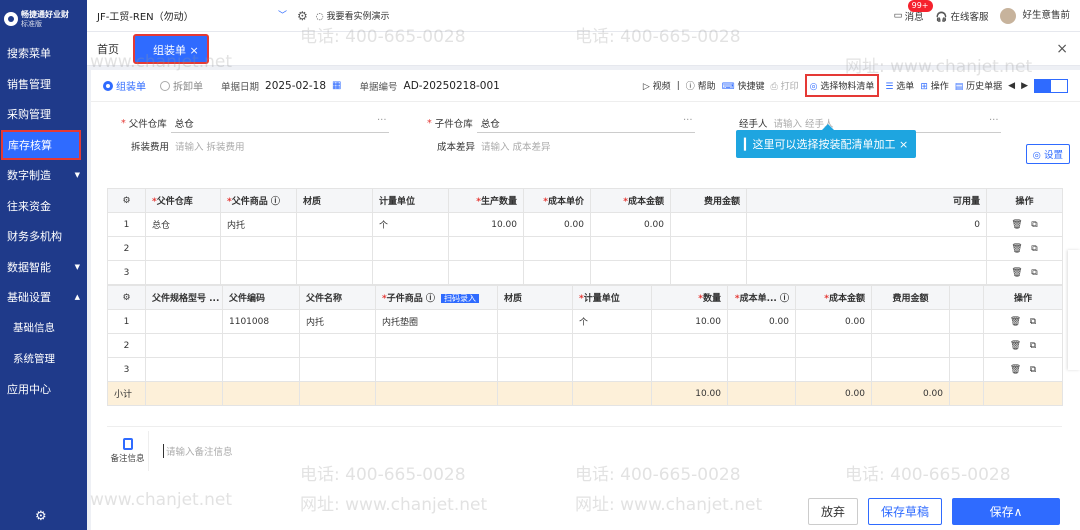 The image size is (1080, 530). What do you see at coordinates (171, 48) in the screenshot?
I see `tab-assembly: 组装单 ×` at bounding box center [171, 48].